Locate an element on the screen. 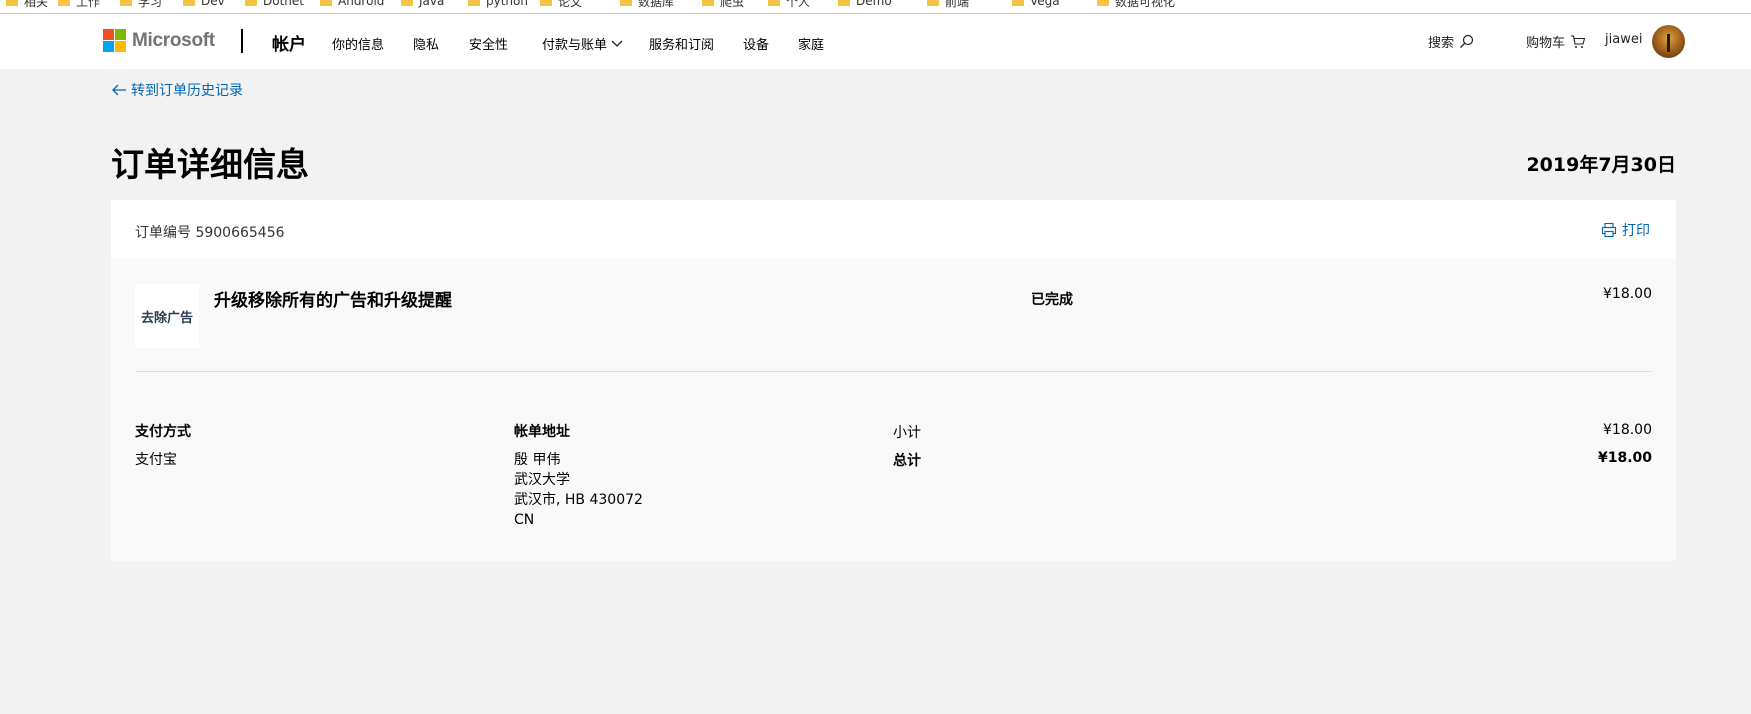 The image size is (1751, 714). payment-method-value: 支付宝 is located at coordinates (156, 460).